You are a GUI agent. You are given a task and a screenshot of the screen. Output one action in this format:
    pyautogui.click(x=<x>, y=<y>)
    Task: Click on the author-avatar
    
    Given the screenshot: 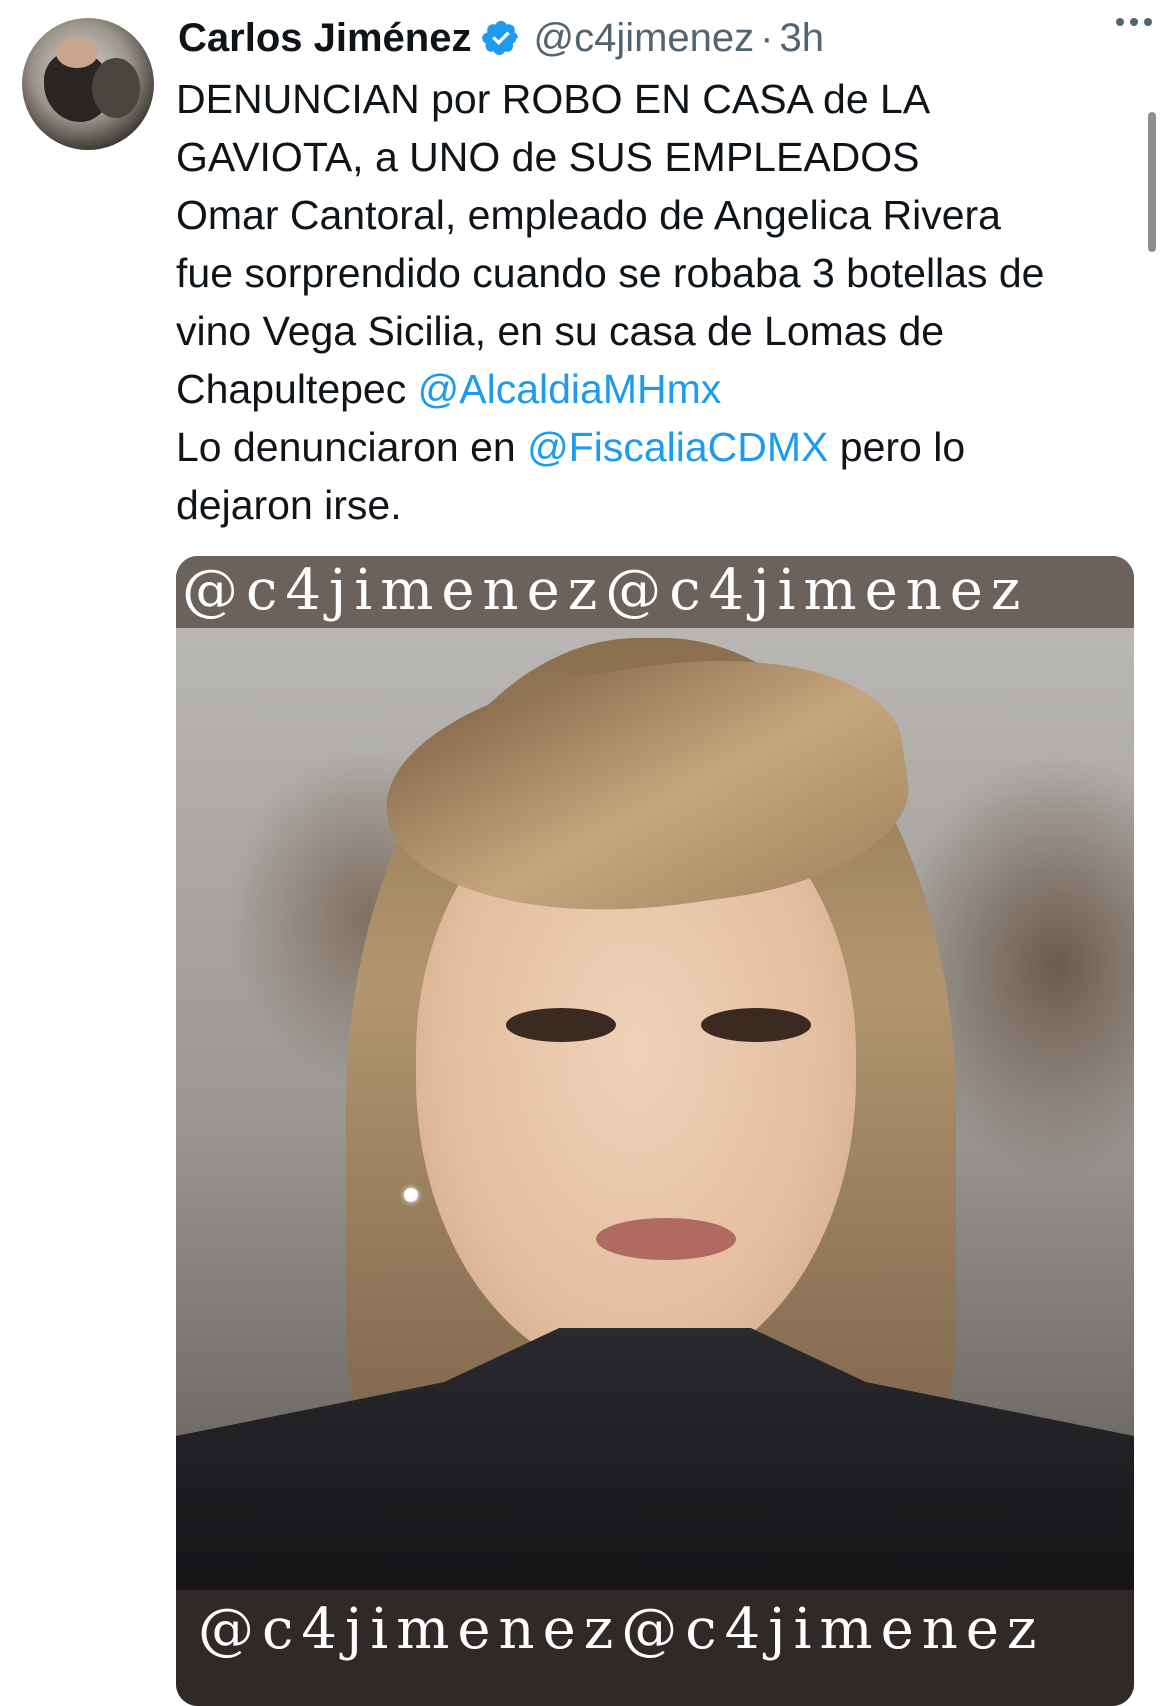 What is the action you would take?
    pyautogui.click(x=88, y=84)
    